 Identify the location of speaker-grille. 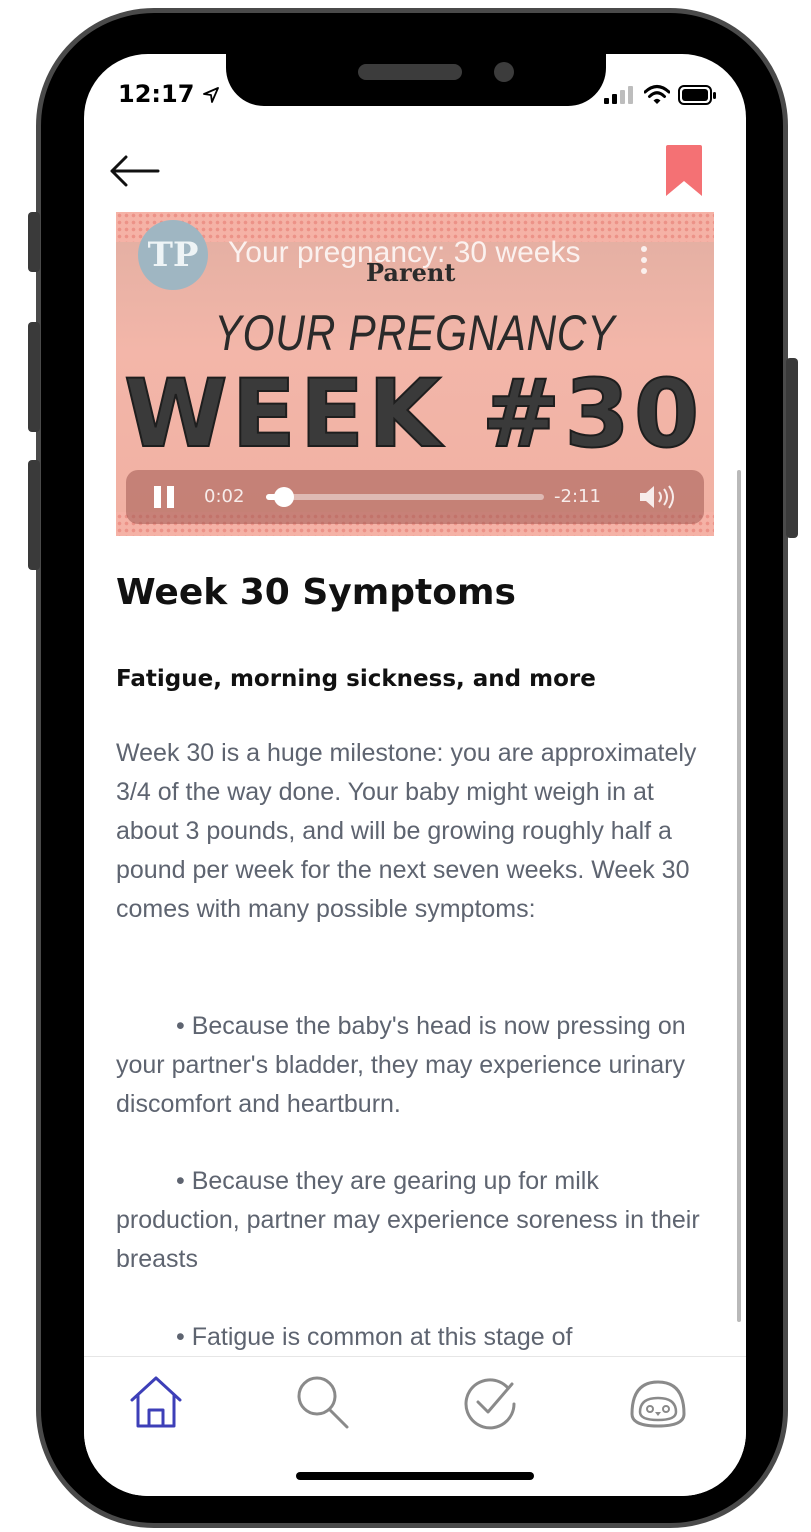
(410, 72).